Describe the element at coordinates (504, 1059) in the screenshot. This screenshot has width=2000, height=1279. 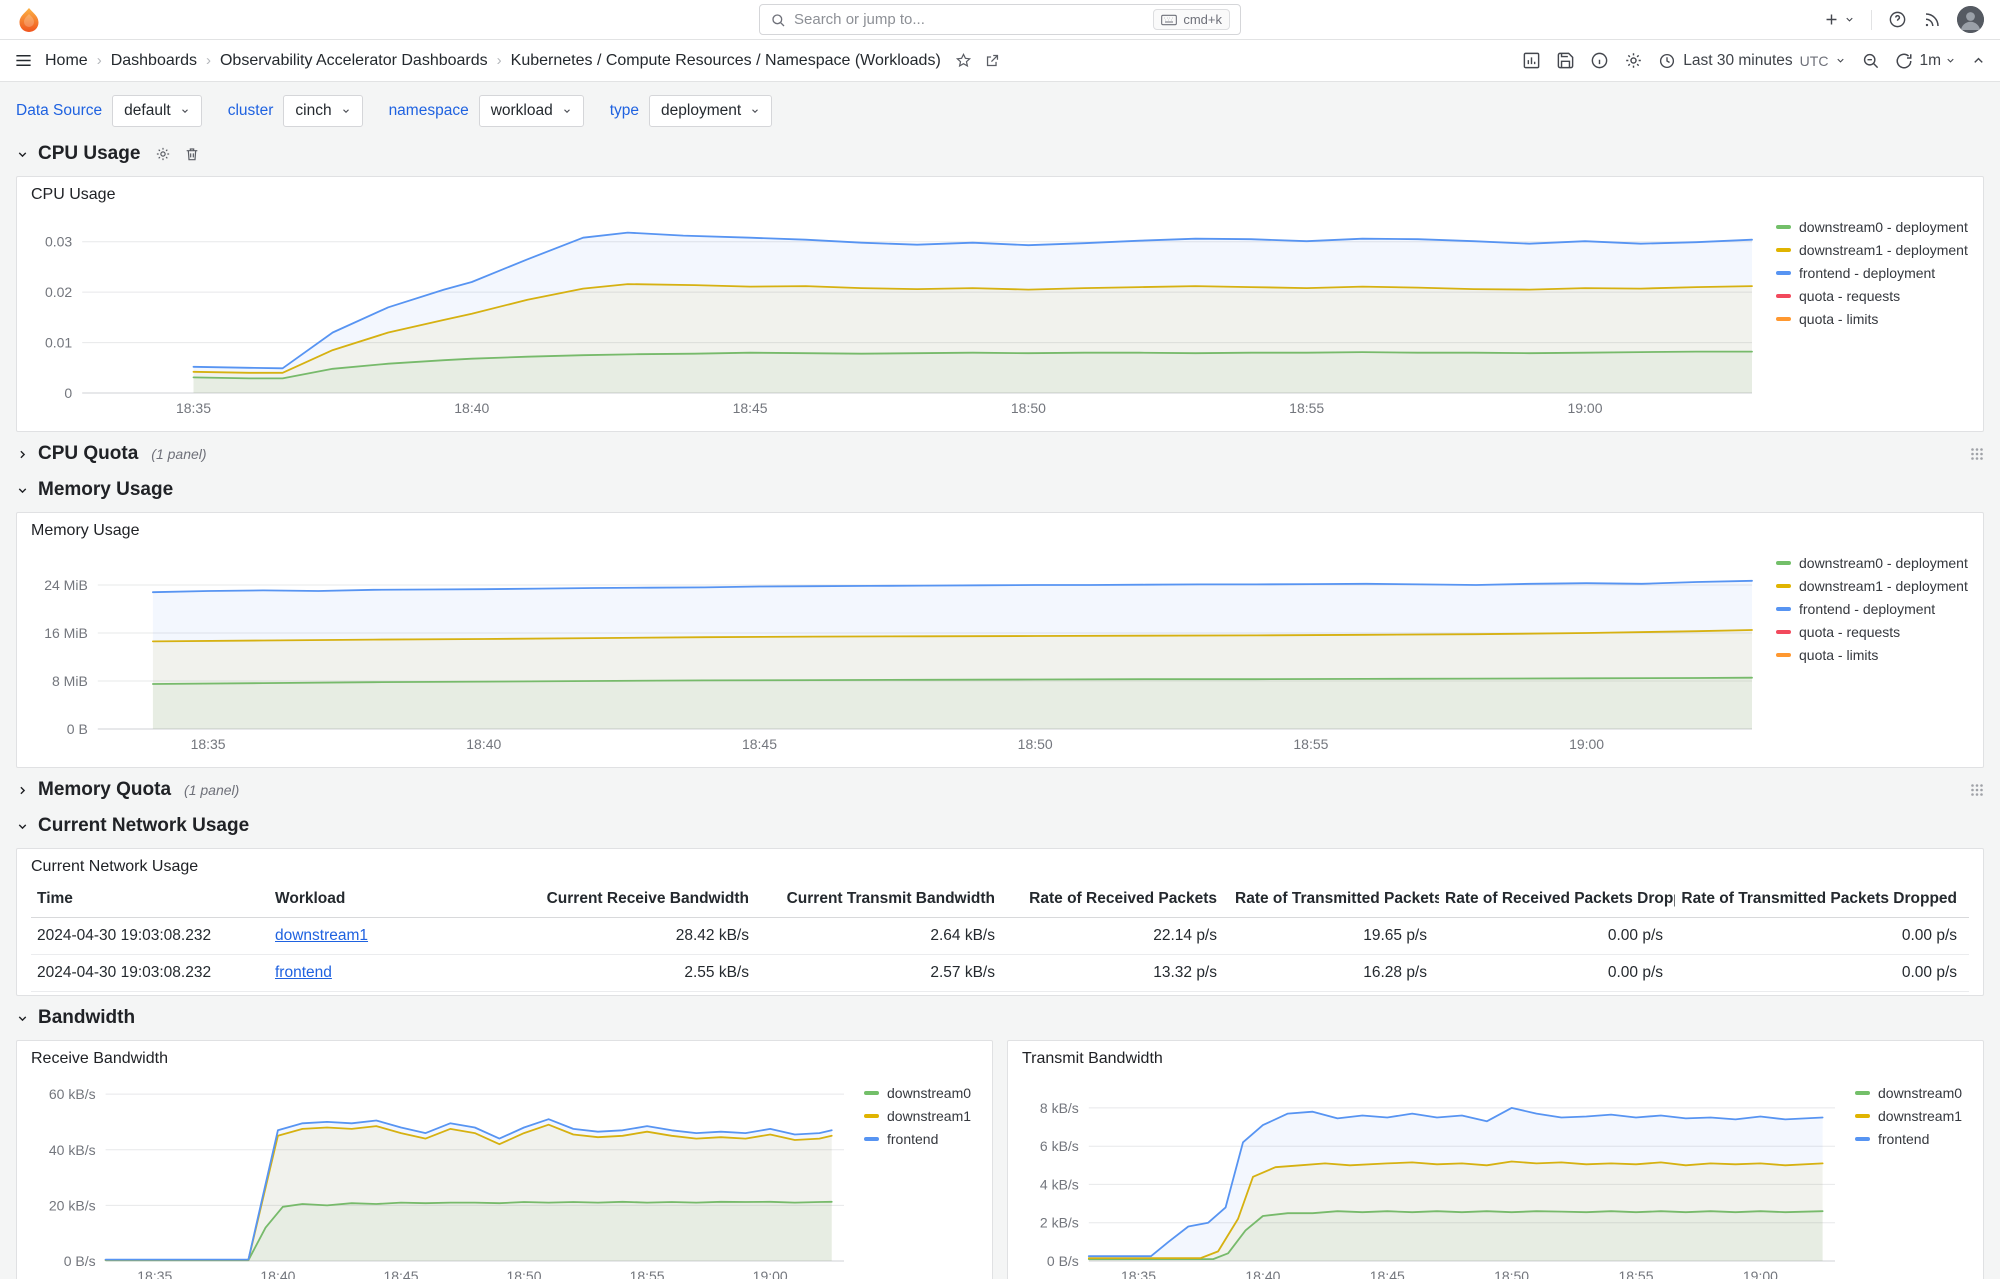
I see `panel-title: Receive Bandwidth` at that location.